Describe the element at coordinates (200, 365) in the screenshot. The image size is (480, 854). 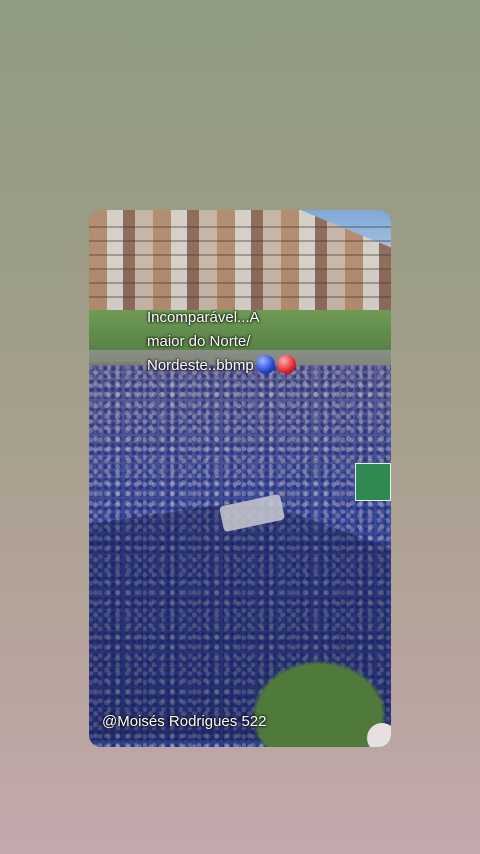
I see `caption-line: Nordeste..bbmp` at that location.